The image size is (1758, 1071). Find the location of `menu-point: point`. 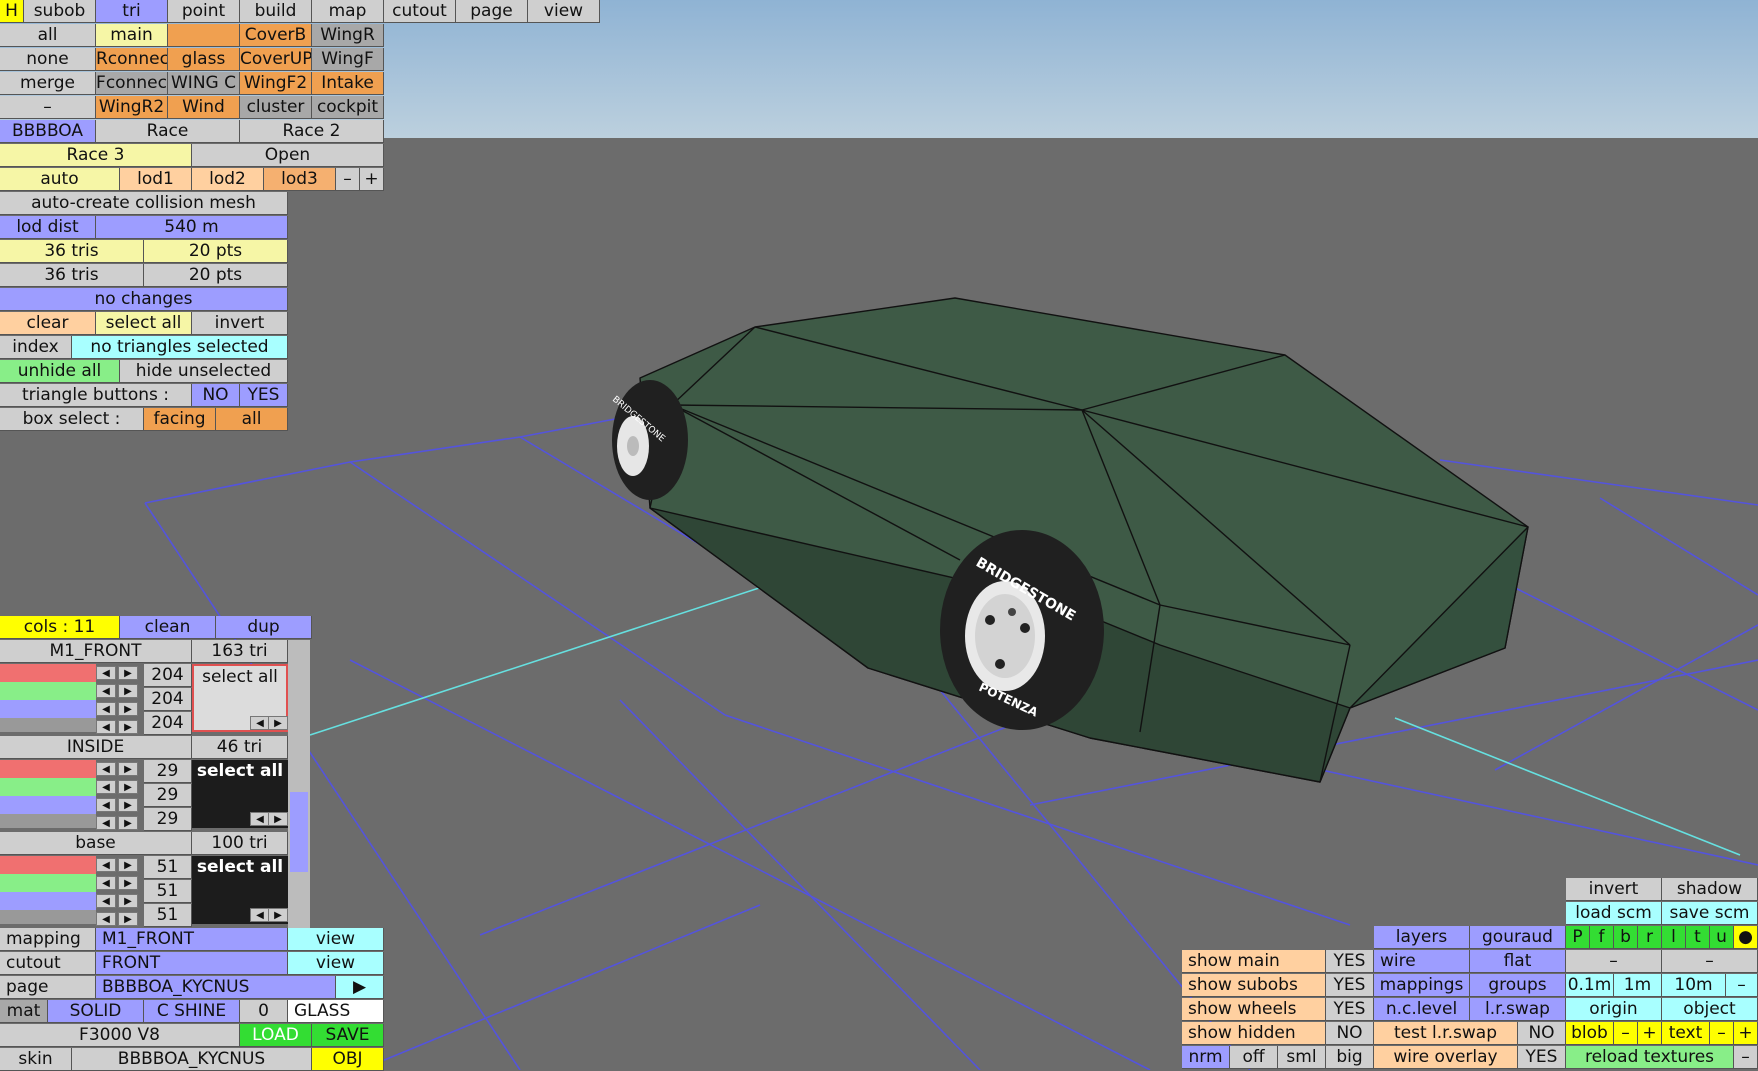

menu-point: point is located at coordinates (204, 11).